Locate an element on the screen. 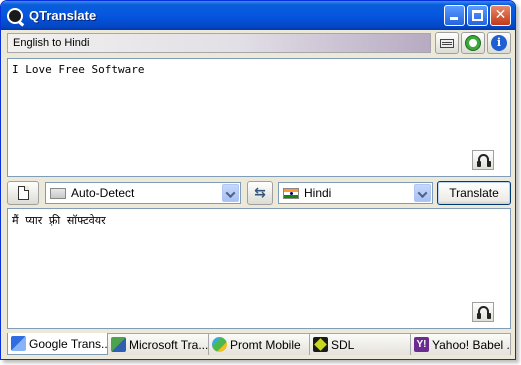 The height and width of the screenshot is (365, 521). swap-arrows-icon: ⇆ is located at coordinates (260, 193).